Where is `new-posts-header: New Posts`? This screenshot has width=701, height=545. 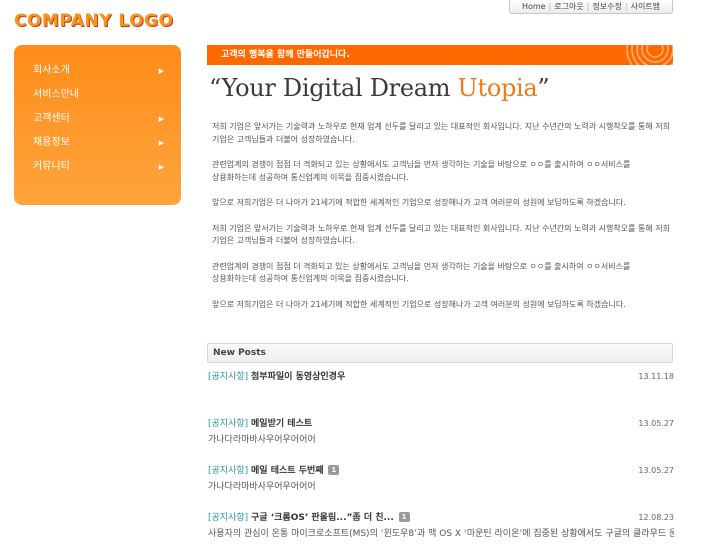
new-posts-header: New Posts is located at coordinates (440, 353).